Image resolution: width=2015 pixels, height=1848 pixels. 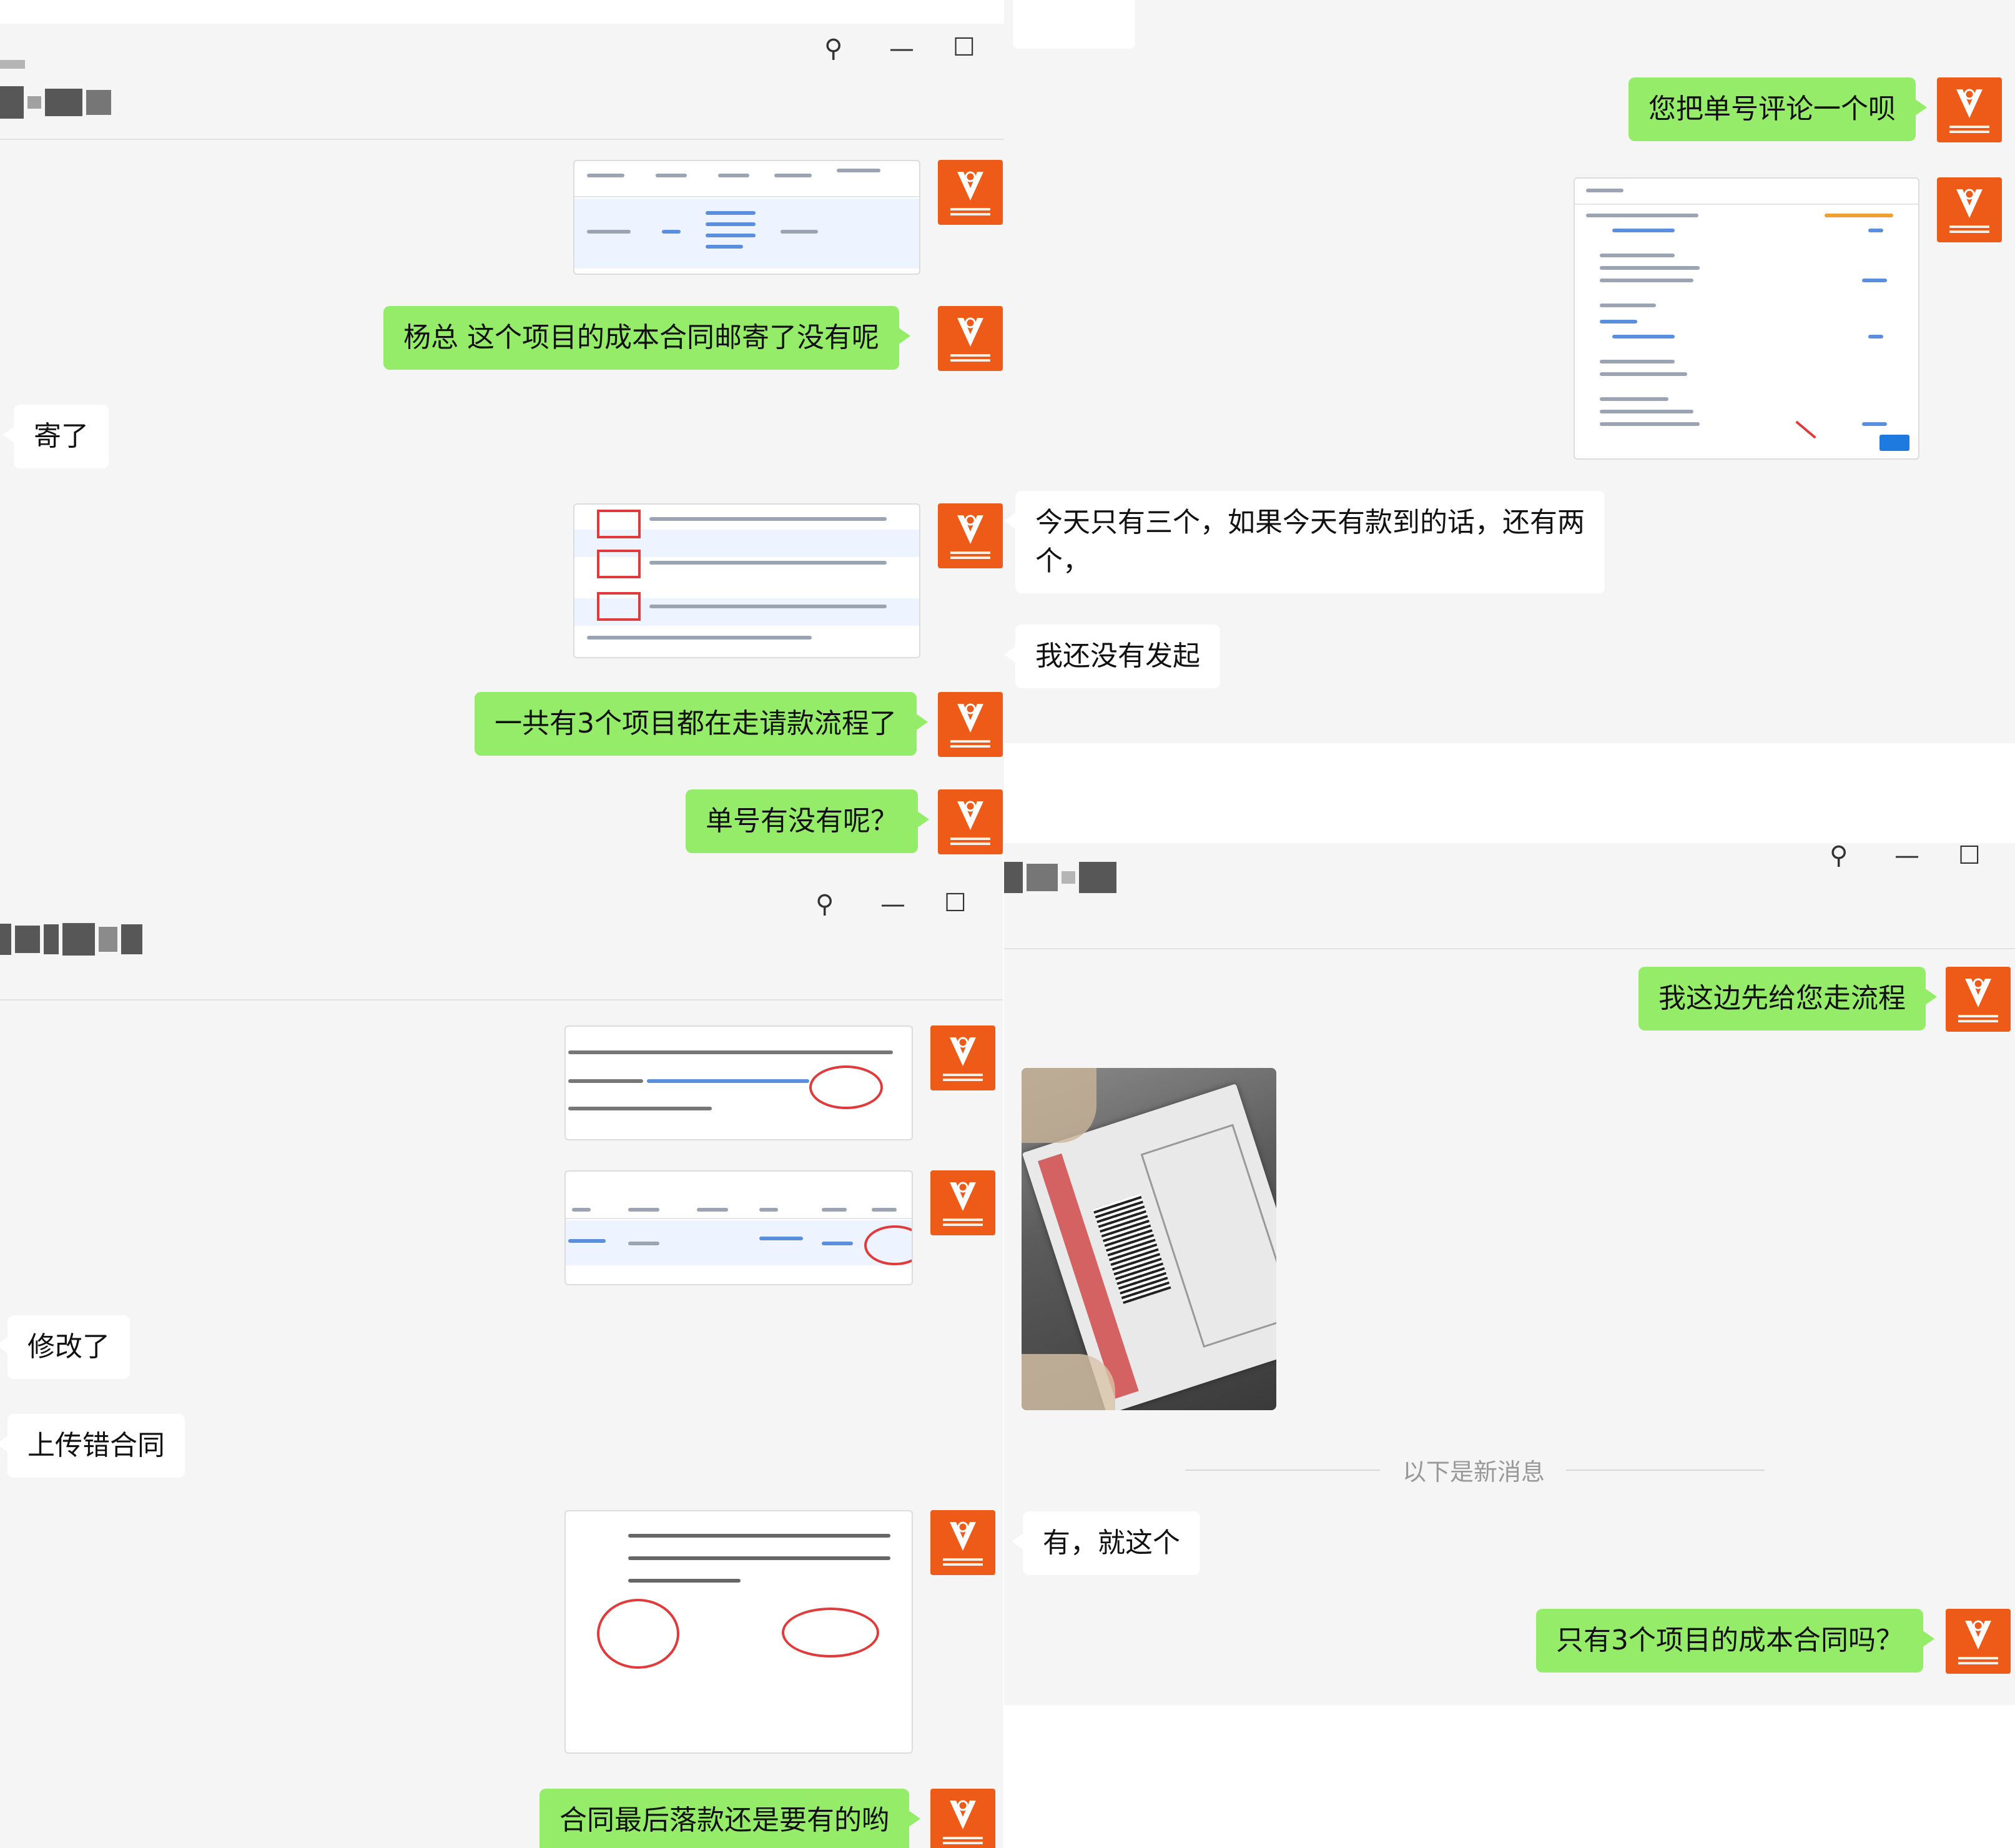 I want to click on message-bubble-self: 合同最后落款还是要有的哟, so click(x=729, y=1819).